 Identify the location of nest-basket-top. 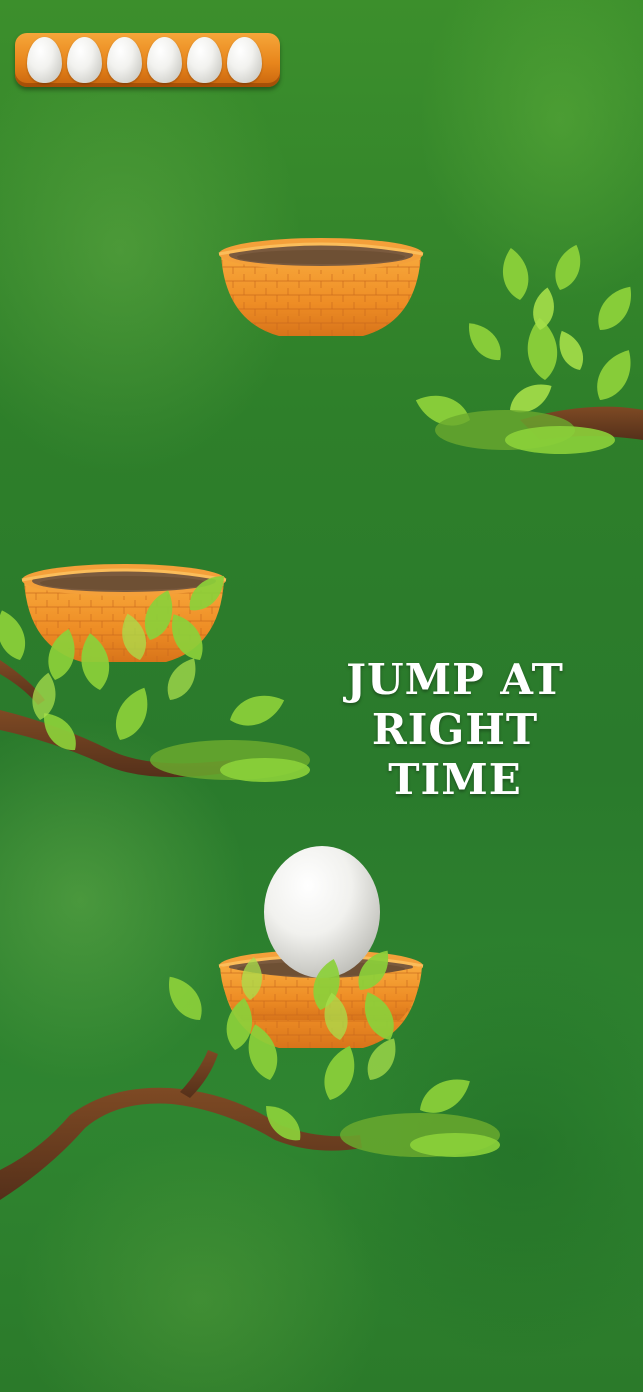
(321, 287).